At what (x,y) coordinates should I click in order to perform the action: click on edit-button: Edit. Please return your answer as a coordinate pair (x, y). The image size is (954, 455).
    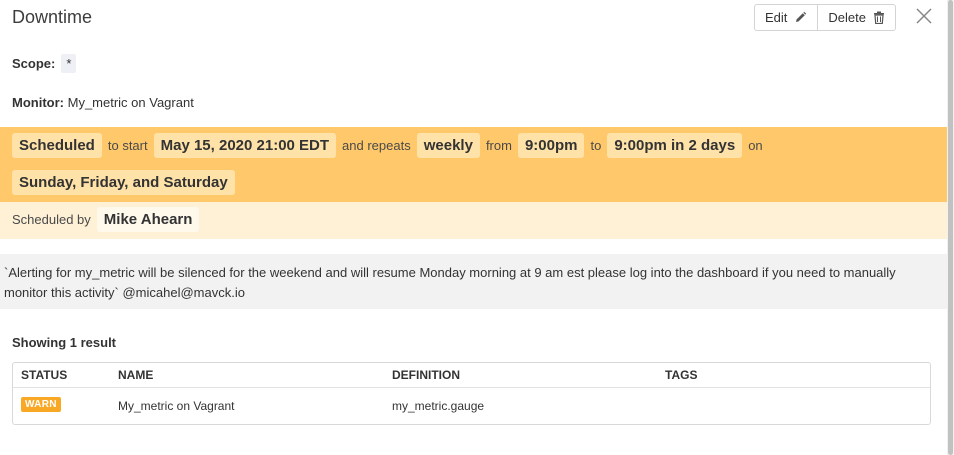
    Looking at the image, I should click on (786, 17).